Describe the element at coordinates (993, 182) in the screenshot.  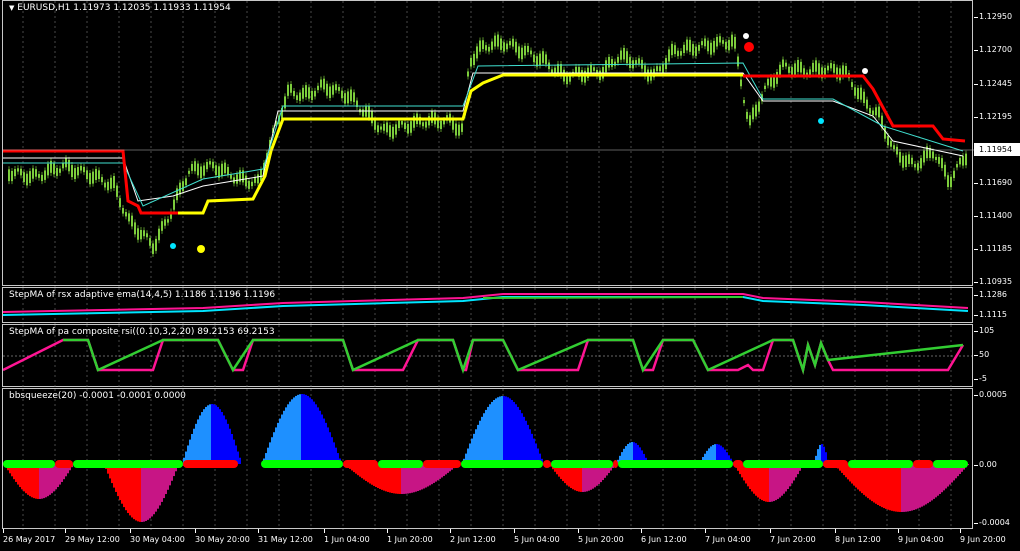
I see `price-level: 1.11690` at that location.